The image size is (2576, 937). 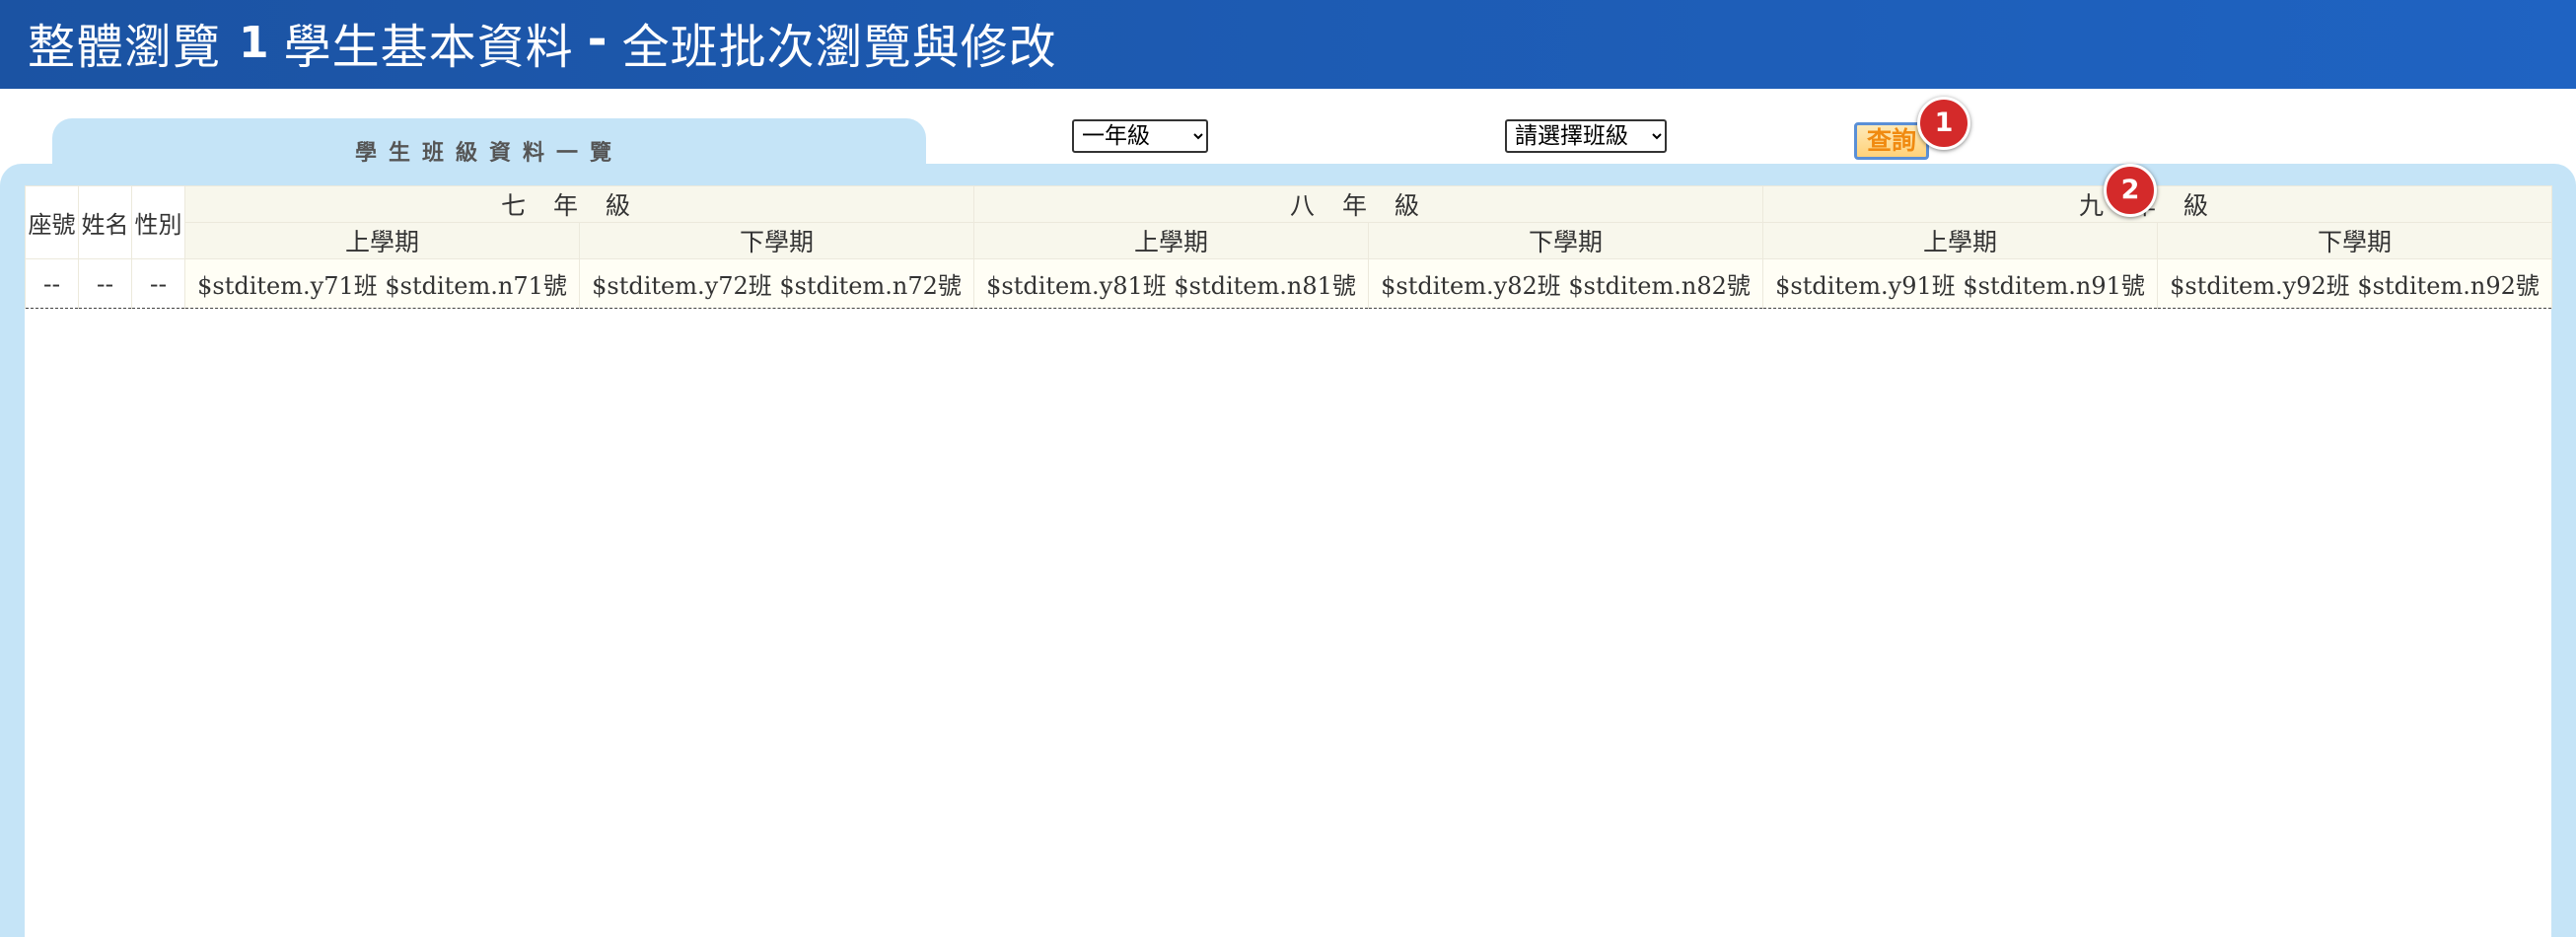 What do you see at coordinates (1943, 123) in the screenshot?
I see `annotation-badge-1: 1` at bounding box center [1943, 123].